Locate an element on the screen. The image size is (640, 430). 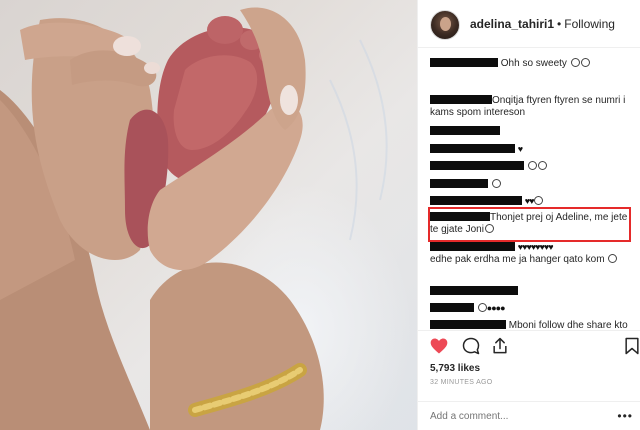
post-header: adelina_tahiri1 • Following is located at coordinates (529, 24).